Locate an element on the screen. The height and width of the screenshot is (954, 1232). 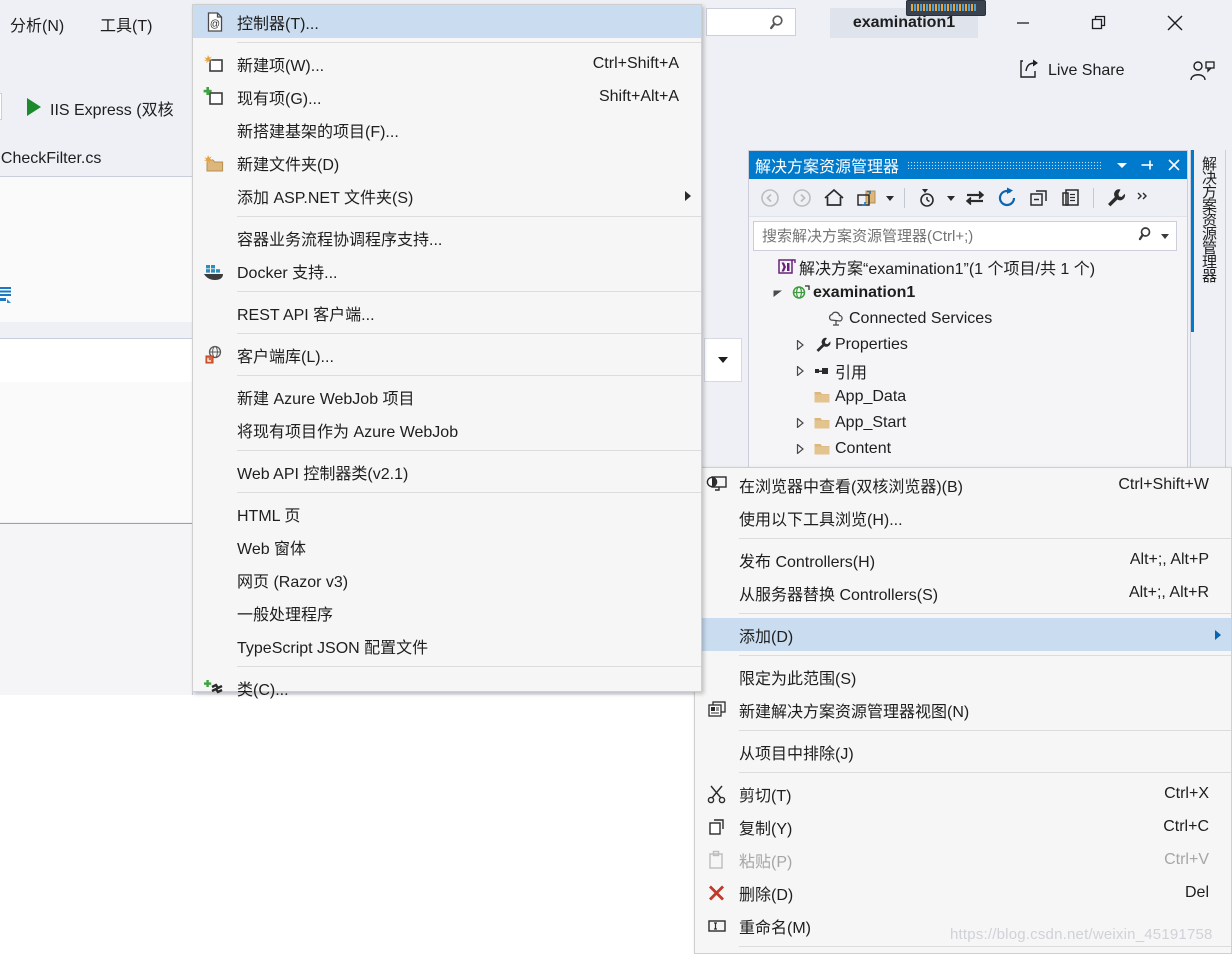
menu-item-label: 添加 ASP.NET 文件夹(S) is located at coordinates (325, 198).